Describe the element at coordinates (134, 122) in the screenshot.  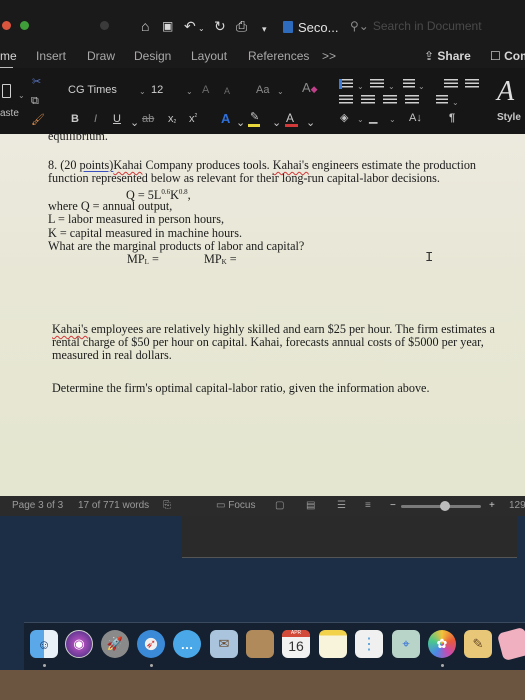
I see `underline-chevron-icon: ⌄` at that location.